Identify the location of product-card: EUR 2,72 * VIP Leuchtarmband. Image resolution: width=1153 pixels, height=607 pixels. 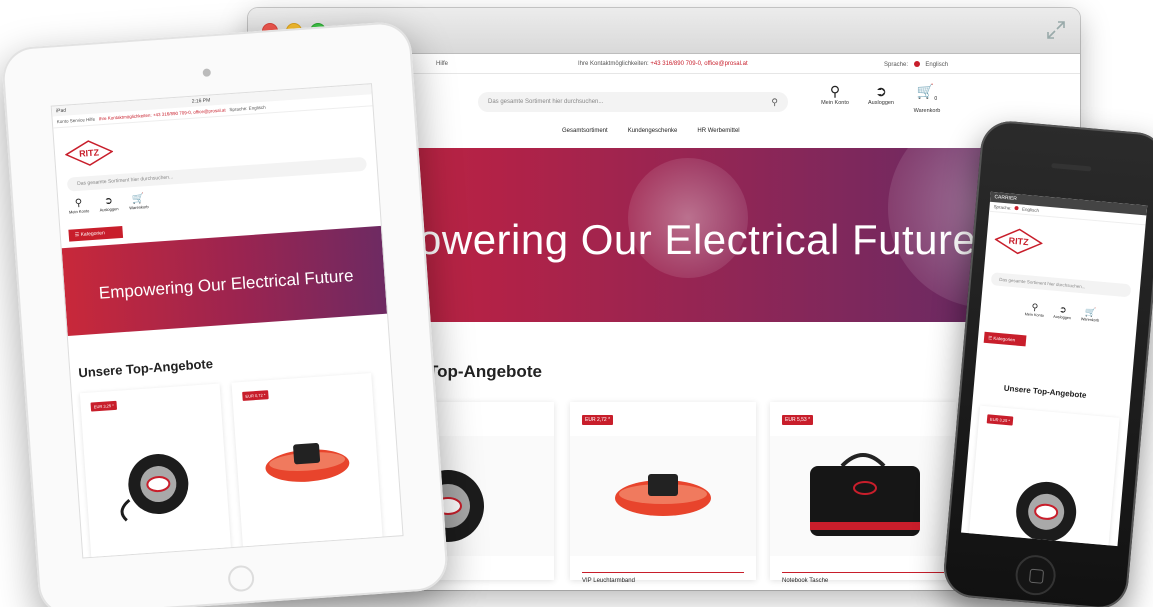
(663, 493).